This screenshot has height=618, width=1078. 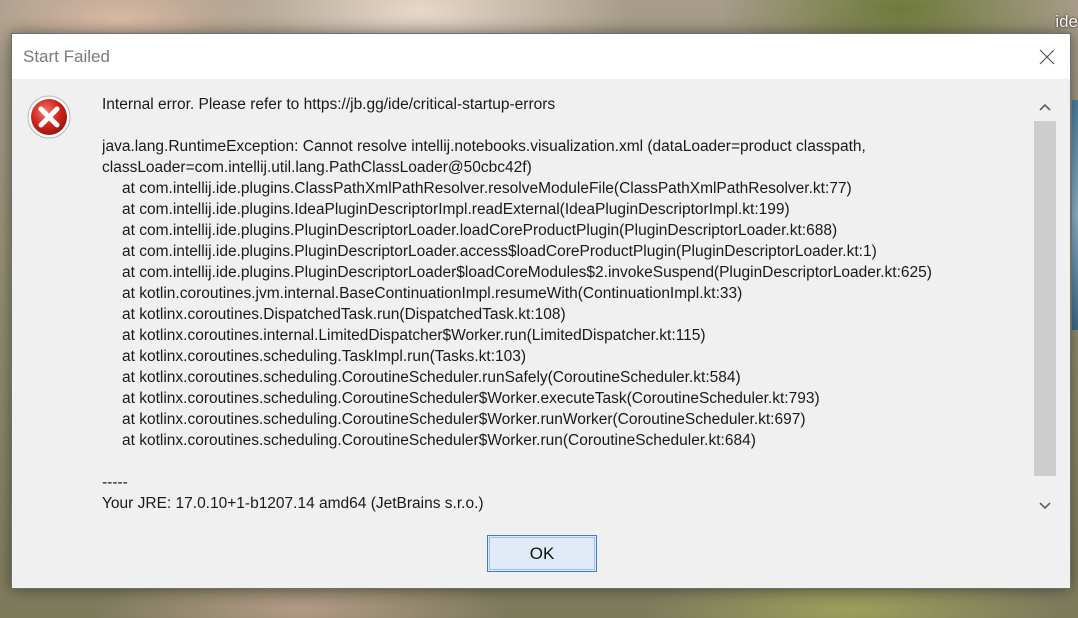 I want to click on background-app-label: ide, so click(x=1066, y=21).